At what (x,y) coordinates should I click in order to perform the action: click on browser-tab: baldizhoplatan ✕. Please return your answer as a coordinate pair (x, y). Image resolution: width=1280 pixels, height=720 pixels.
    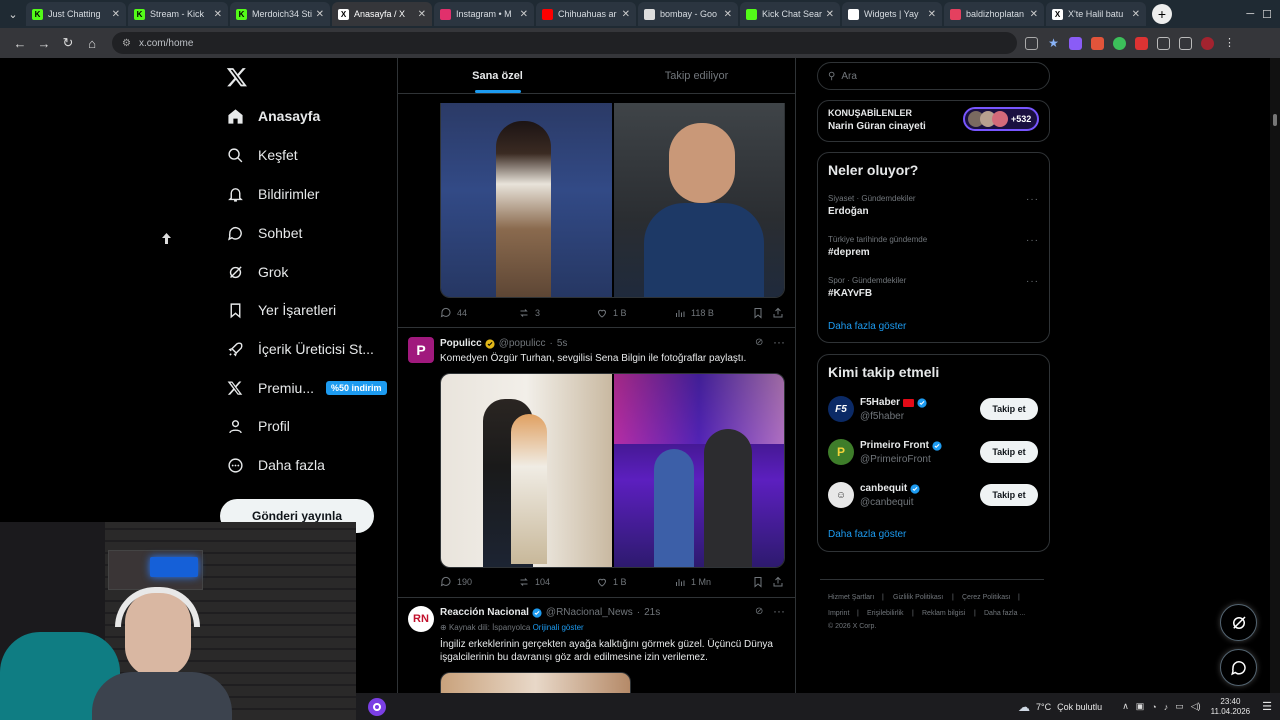
    Looking at the image, I should click on (994, 14).